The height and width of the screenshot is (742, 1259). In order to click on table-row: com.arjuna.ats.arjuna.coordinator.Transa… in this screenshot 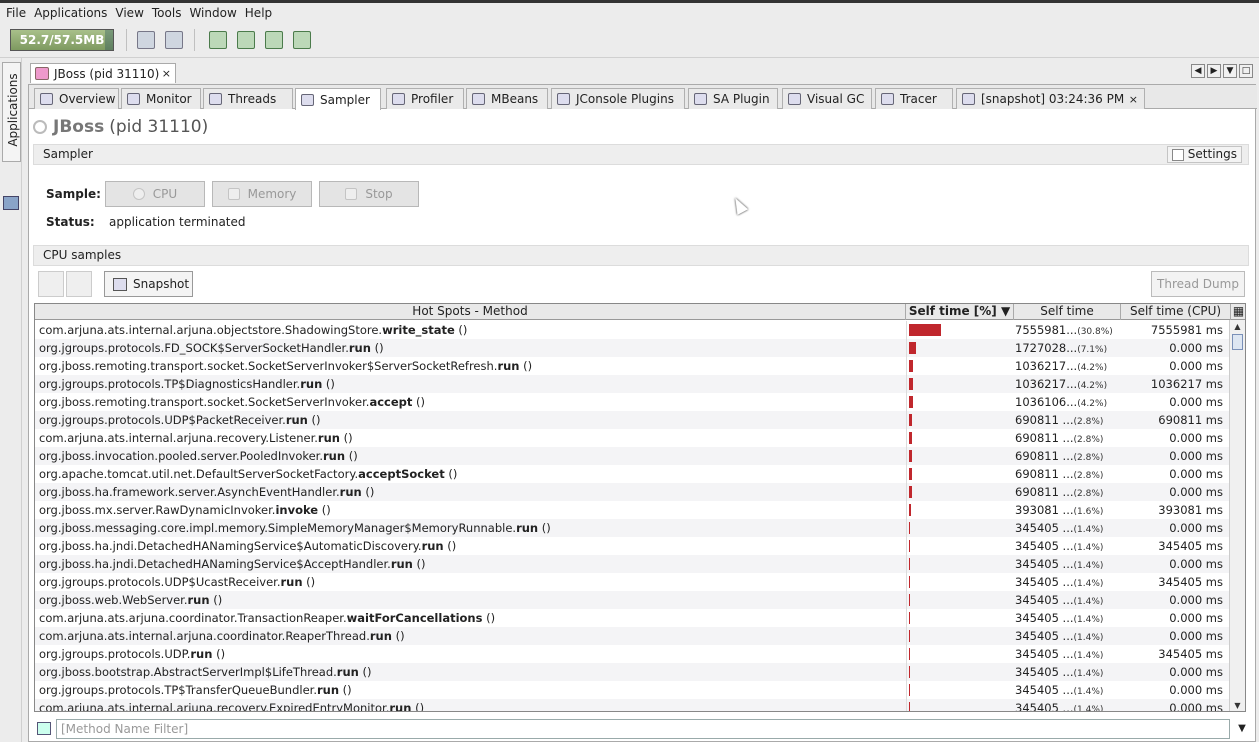, I will do `click(632, 618)`.